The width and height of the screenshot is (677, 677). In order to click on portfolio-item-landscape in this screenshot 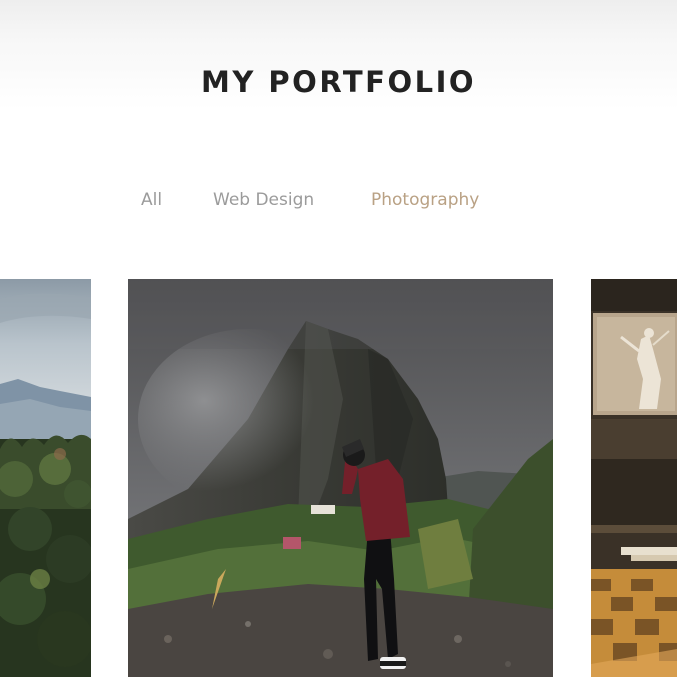, I will do `click(45, 478)`.